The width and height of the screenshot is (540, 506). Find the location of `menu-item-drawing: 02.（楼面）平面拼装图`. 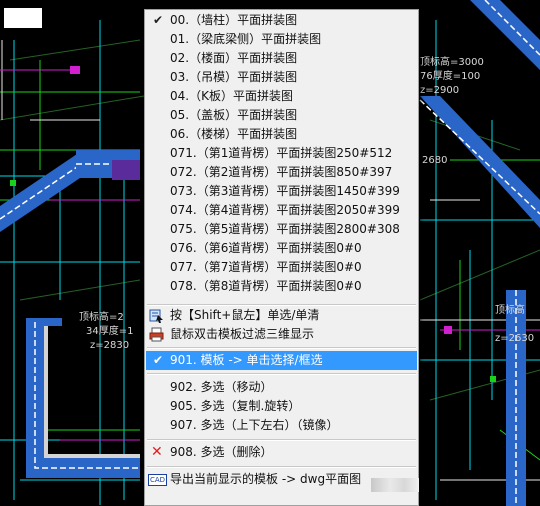

menu-item-drawing: 02.（楼面）平面拼装图 is located at coordinates (281, 58).